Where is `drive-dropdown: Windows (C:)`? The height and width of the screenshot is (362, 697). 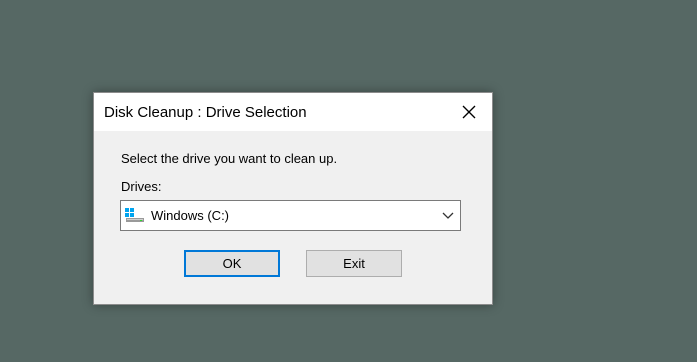 drive-dropdown: Windows (C:) is located at coordinates (290, 215).